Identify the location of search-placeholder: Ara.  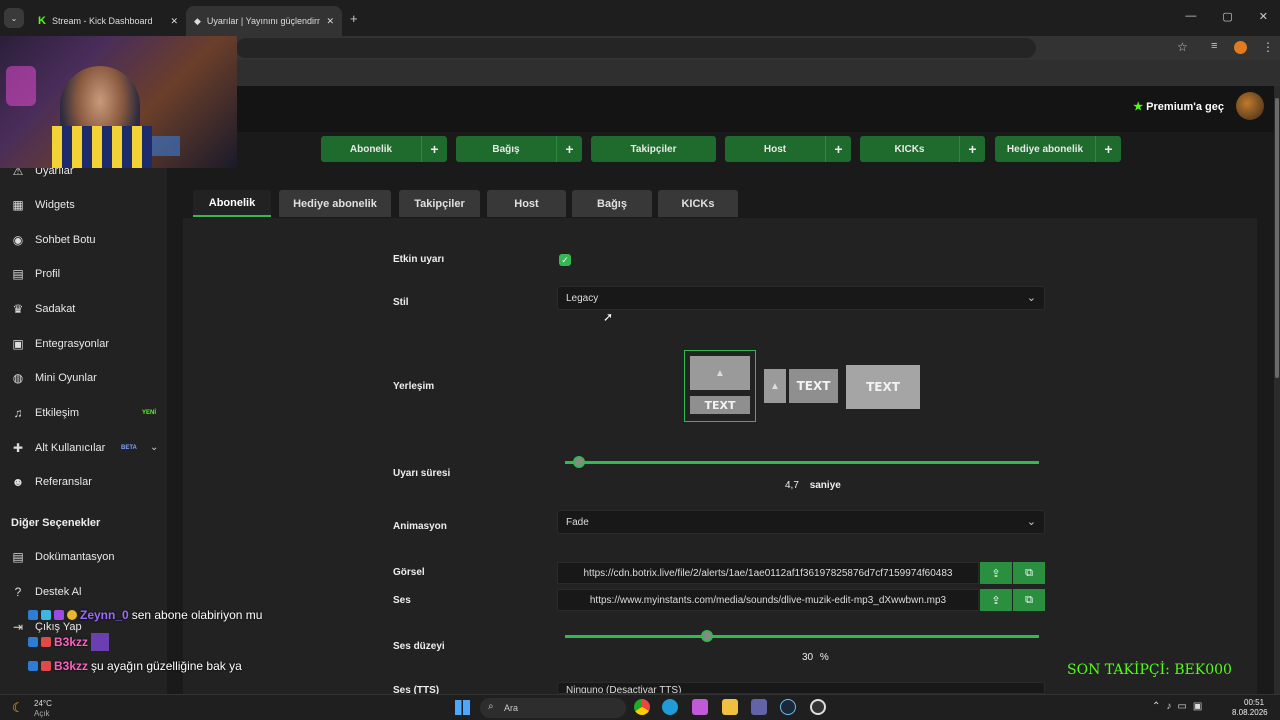
(511, 708).